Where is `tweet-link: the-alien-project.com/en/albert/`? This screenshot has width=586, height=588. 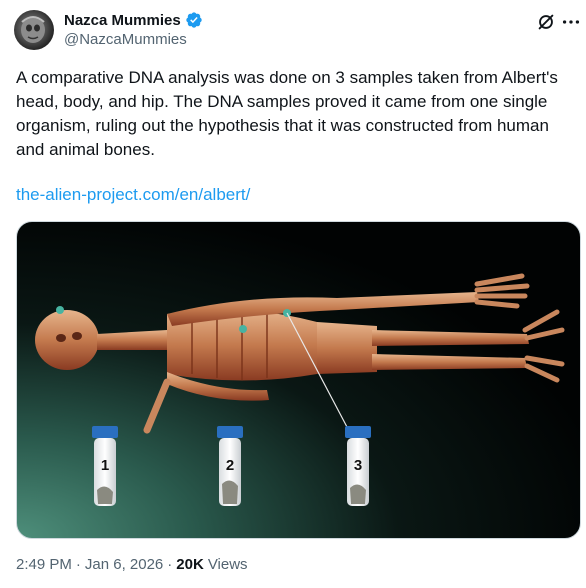
tweet-link: the-alien-project.com/en/albert/ is located at coordinates (133, 195).